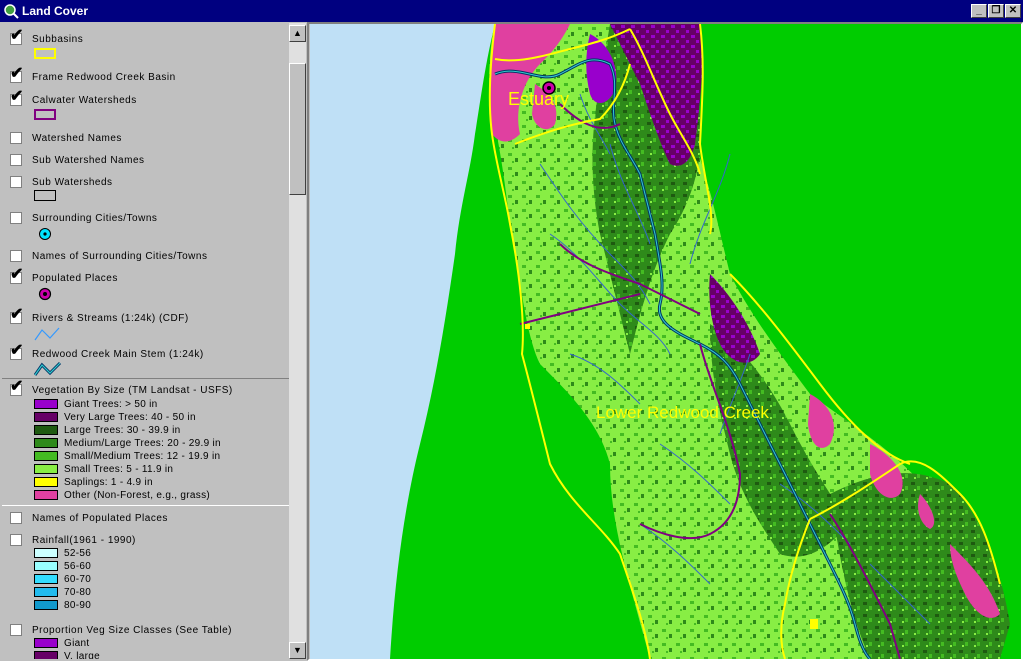 This screenshot has width=1023, height=661. I want to click on layer-checkbox-vegetation: ✔, so click(16, 387).